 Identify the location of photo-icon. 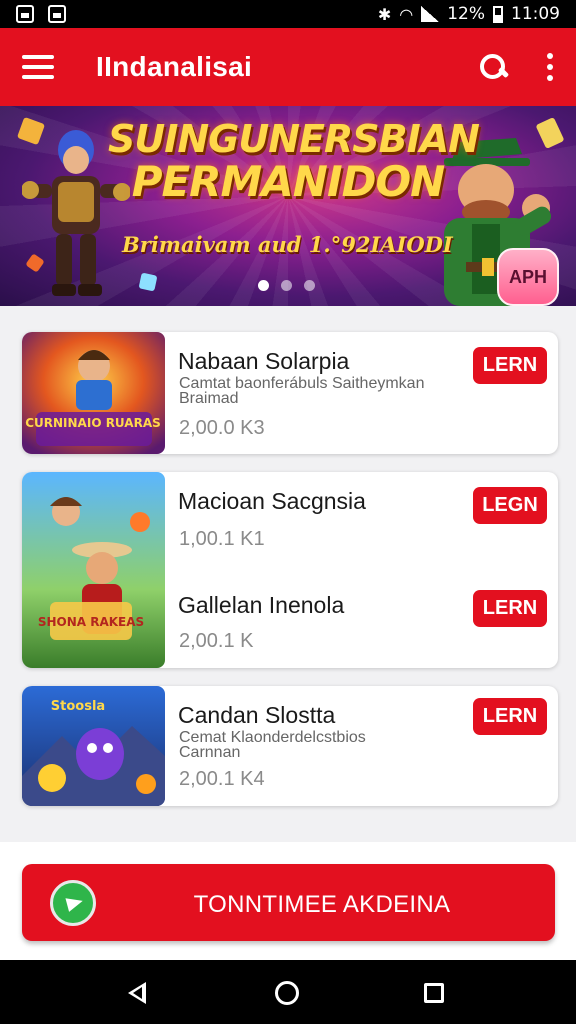
(25, 14).